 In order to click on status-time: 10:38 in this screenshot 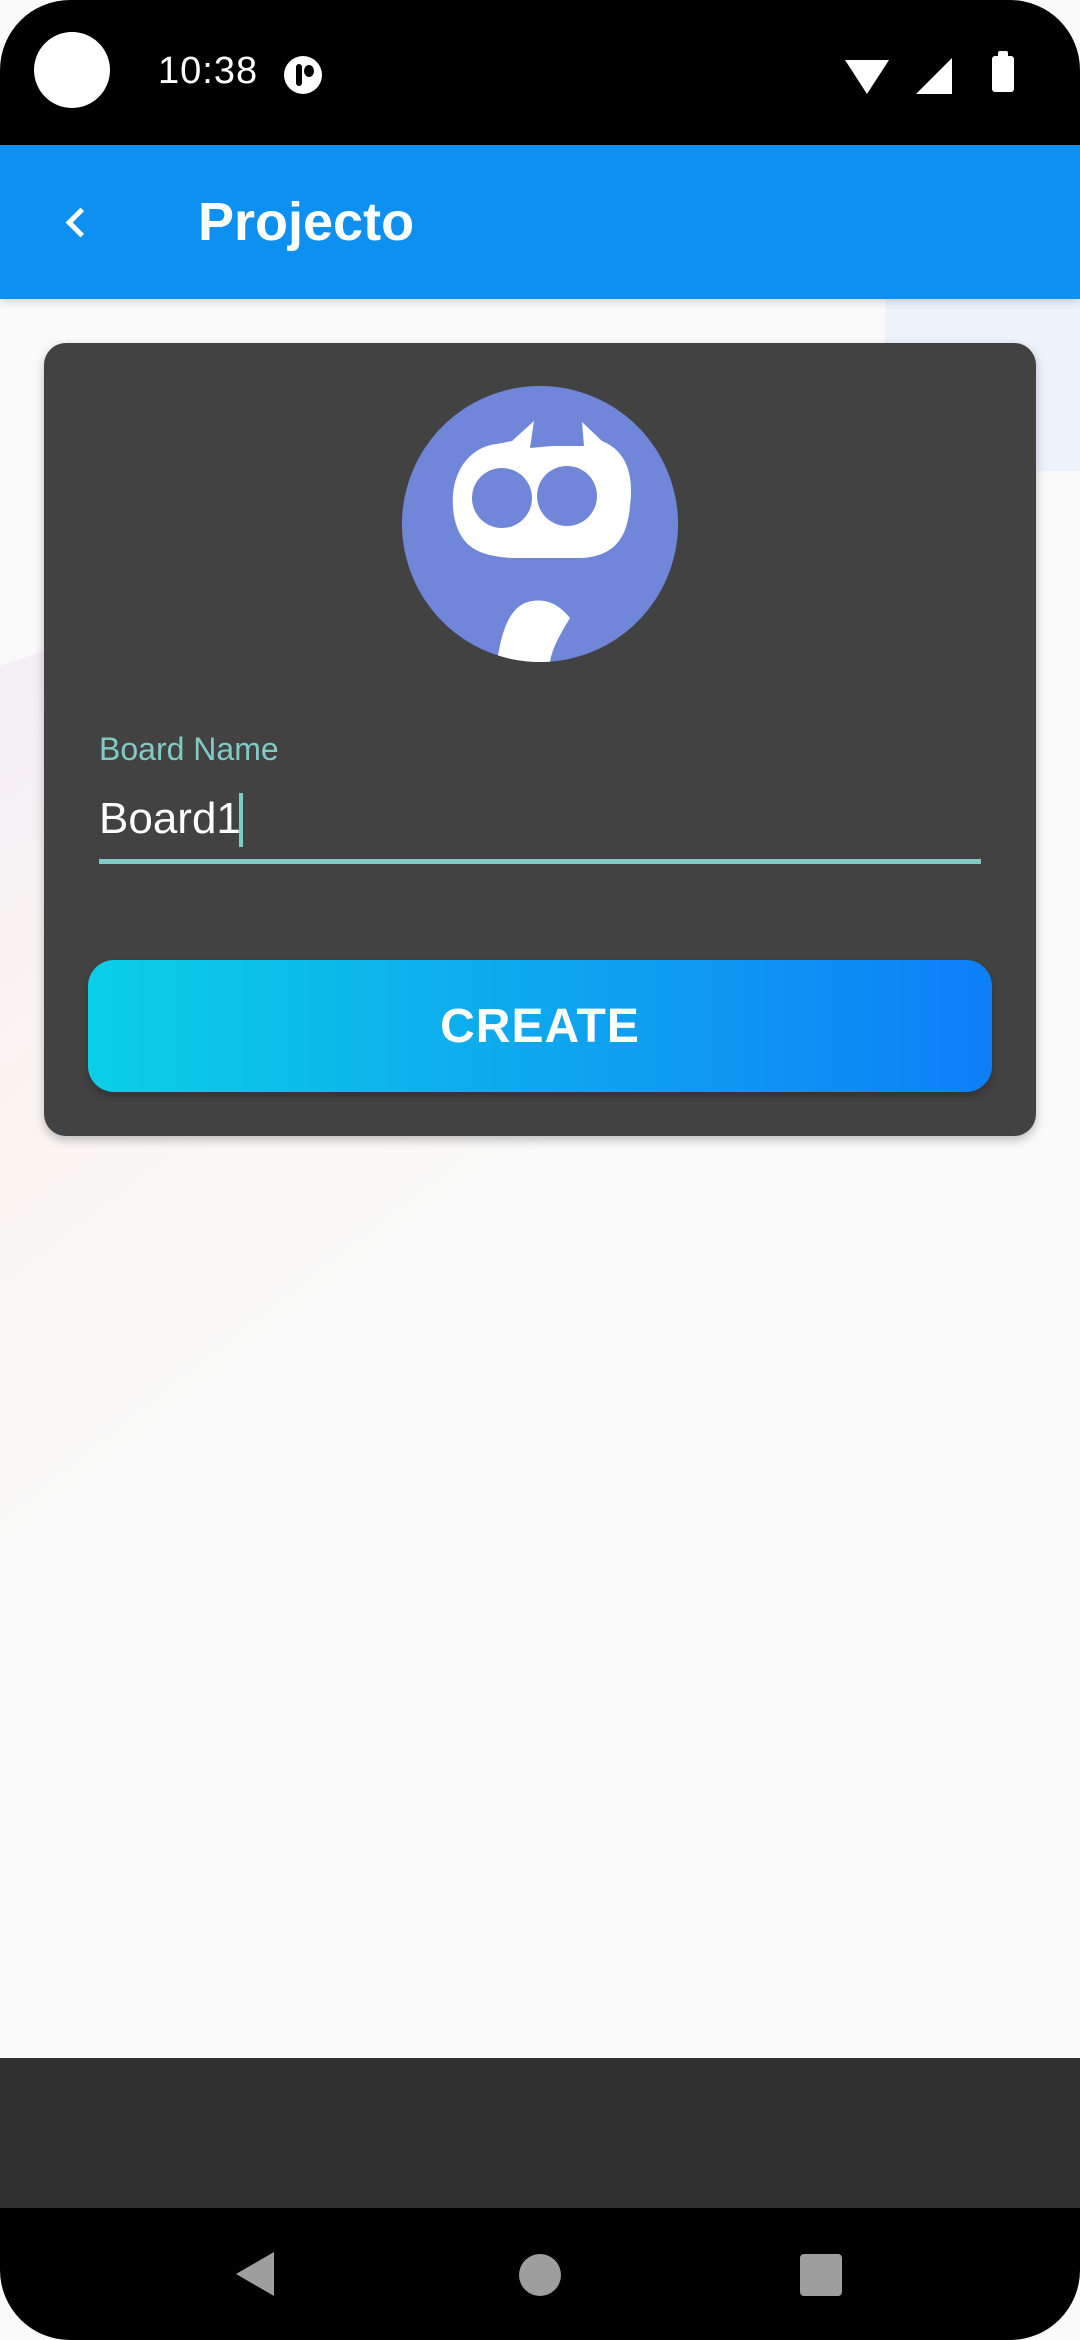, I will do `click(208, 71)`.